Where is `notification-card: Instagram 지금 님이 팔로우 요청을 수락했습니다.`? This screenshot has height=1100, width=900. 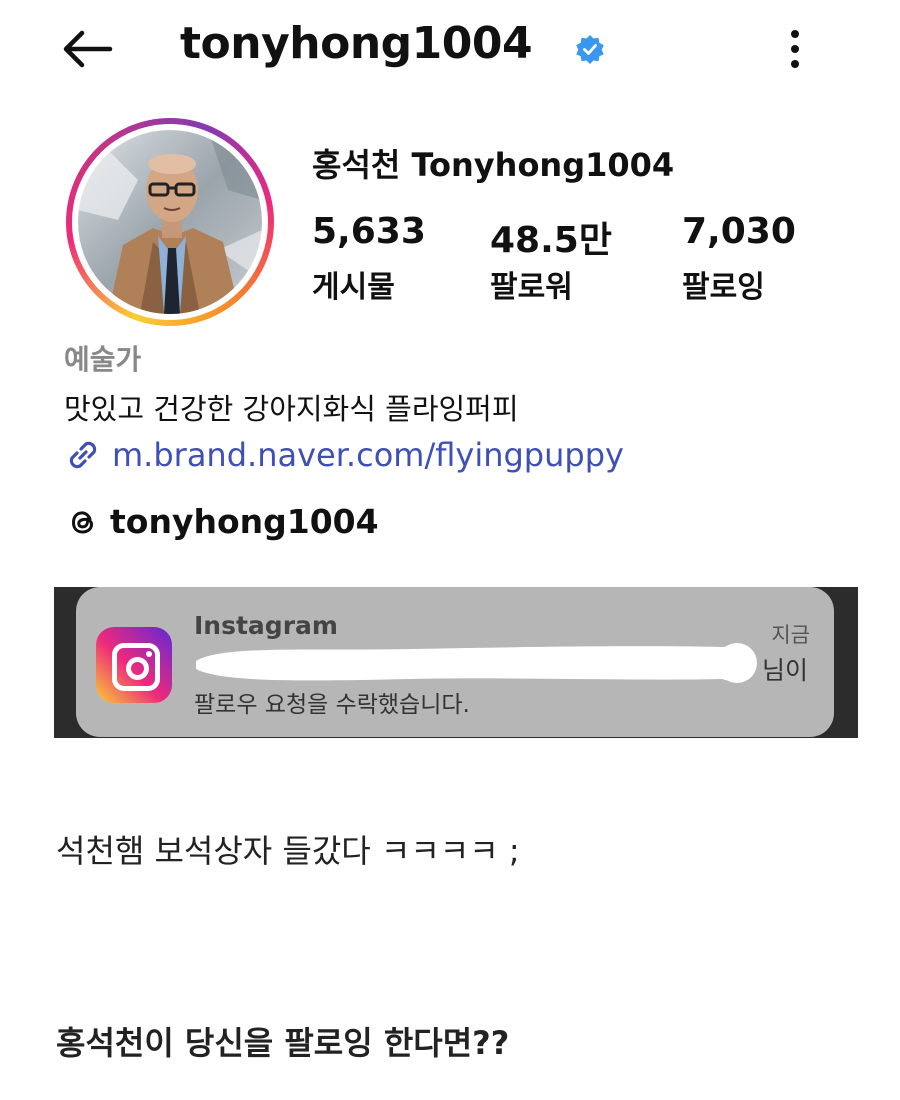 notification-card: Instagram 지금 님이 팔로우 요청을 수락했습니다. is located at coordinates (455, 662).